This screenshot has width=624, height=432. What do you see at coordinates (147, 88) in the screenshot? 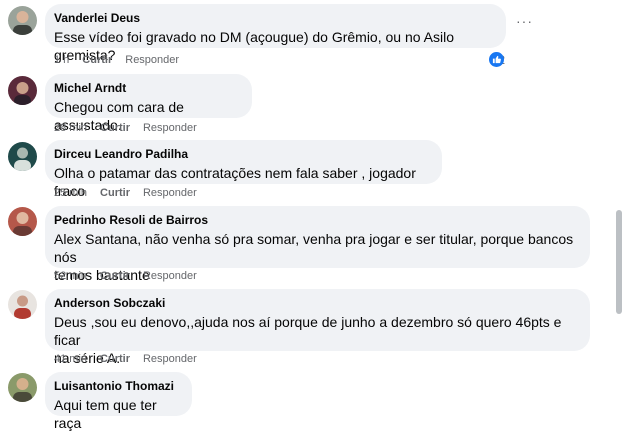
I see `comment-author: Michel Arndt` at bounding box center [147, 88].